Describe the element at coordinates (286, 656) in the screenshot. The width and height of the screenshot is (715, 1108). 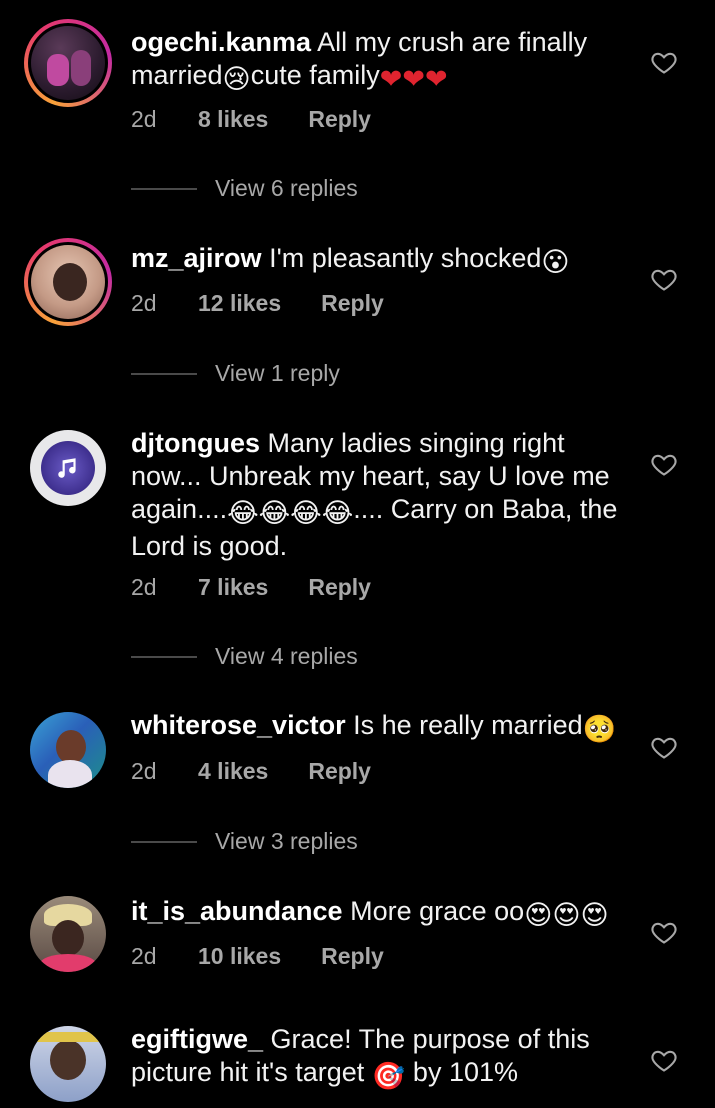
I see `view-replies-label: View 4 replies` at that location.